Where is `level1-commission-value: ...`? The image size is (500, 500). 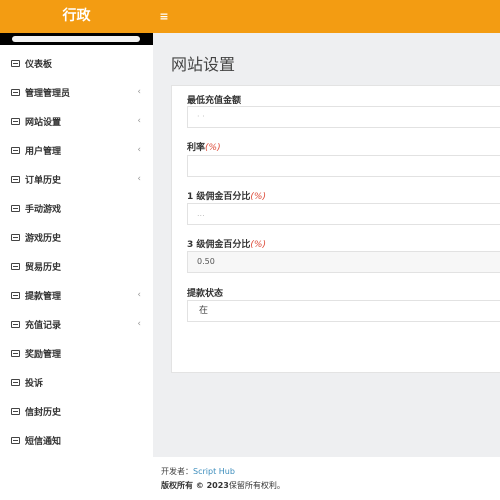 level1-commission-value: ... is located at coordinates (201, 213).